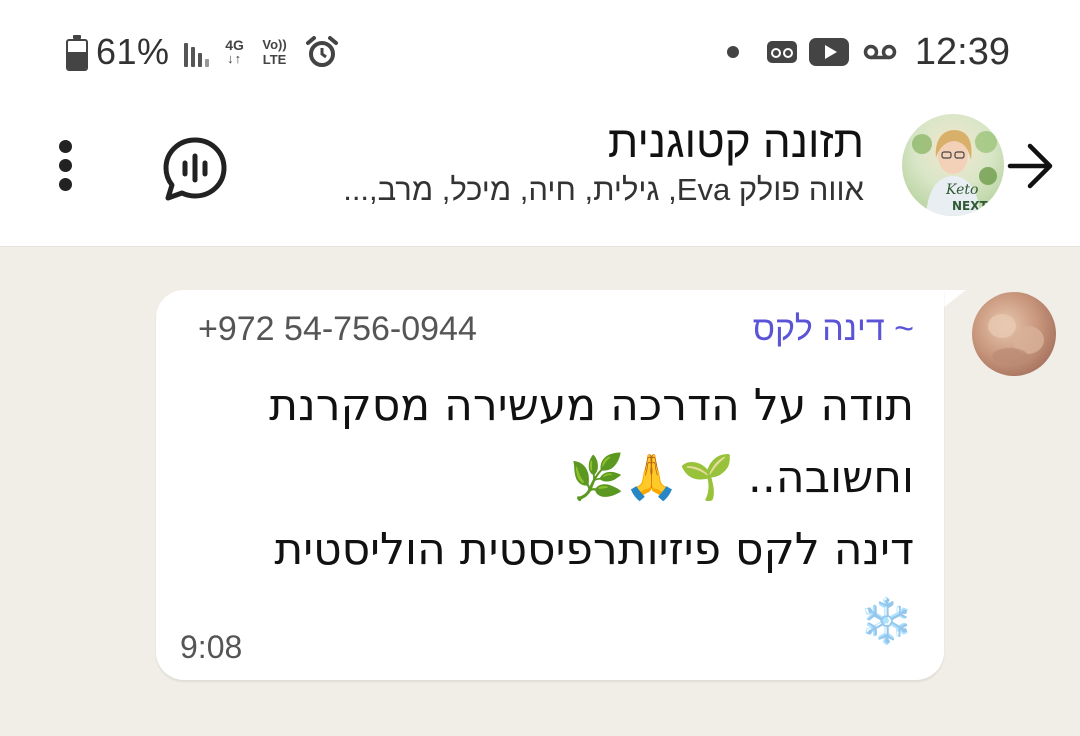 This screenshot has width=1080, height=736. What do you see at coordinates (961, 190) in the screenshot?
I see `avatar-text-keto: Keto` at bounding box center [961, 190].